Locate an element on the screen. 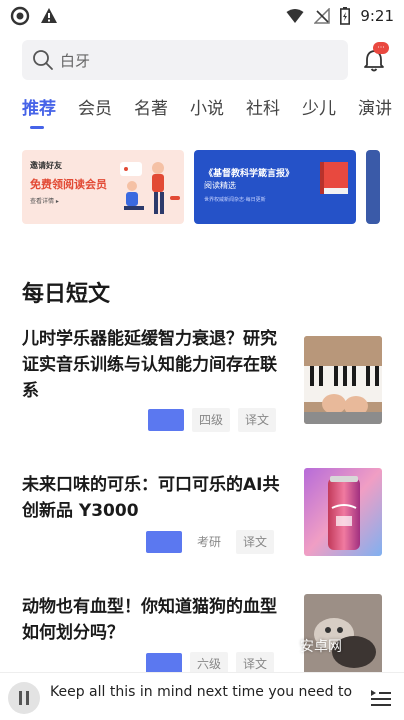 The image size is (404, 720). pause-button is located at coordinates (24, 698).